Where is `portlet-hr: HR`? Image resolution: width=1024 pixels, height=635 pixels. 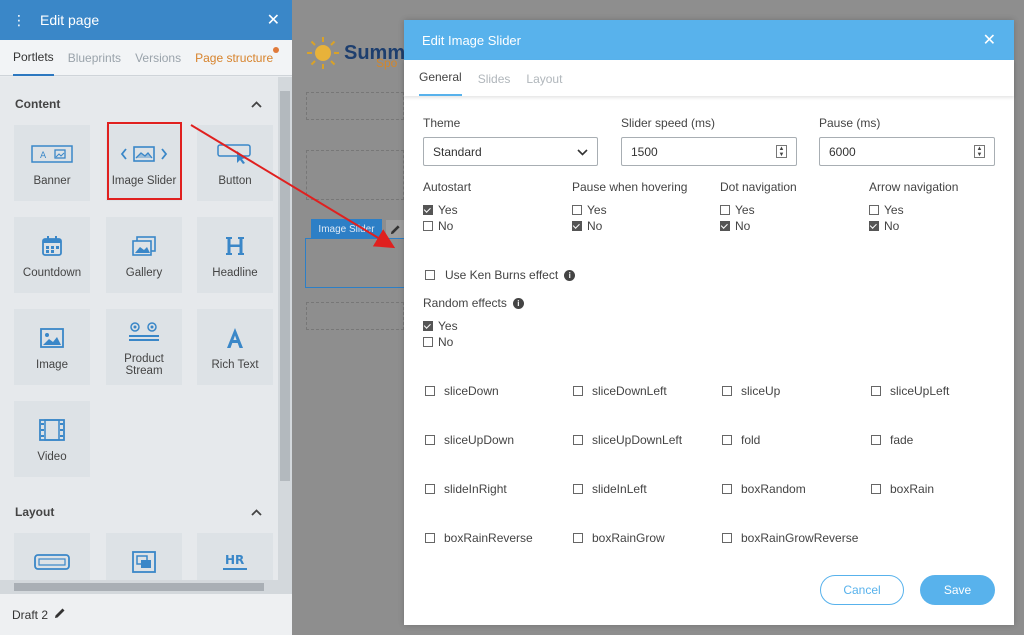 portlet-hr: HR is located at coordinates (235, 556).